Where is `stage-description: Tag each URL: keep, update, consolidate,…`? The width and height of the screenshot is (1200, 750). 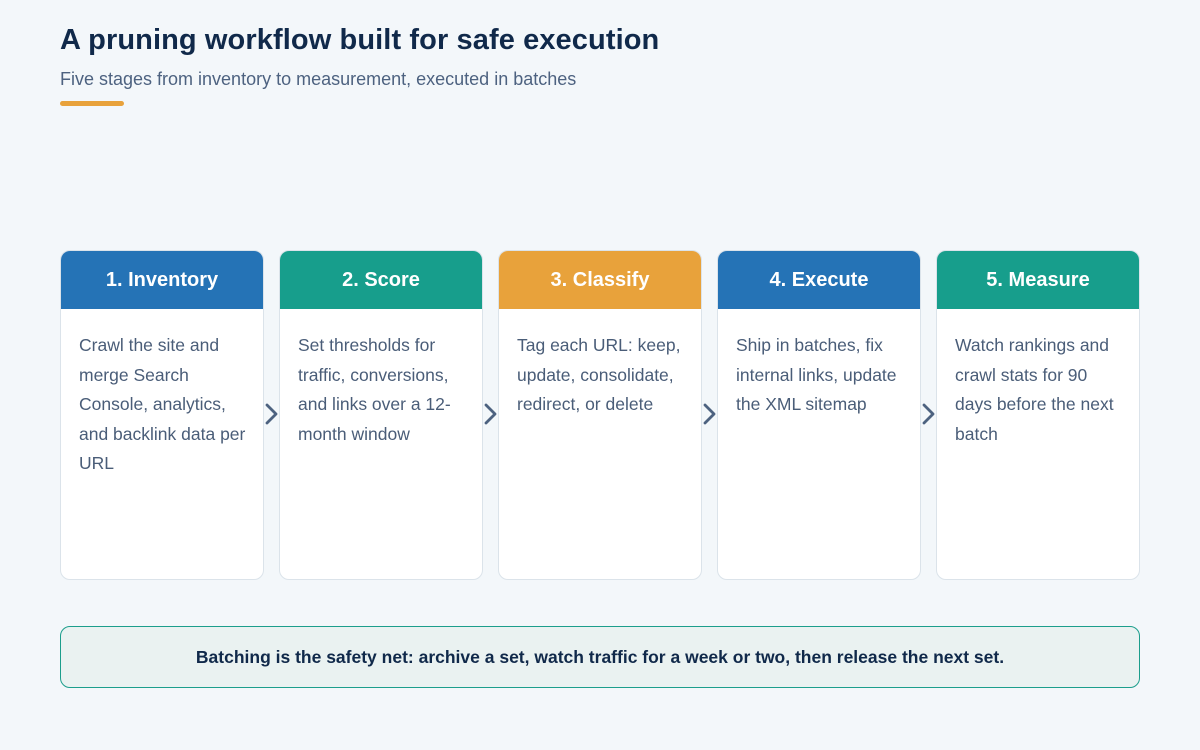
stage-description: Tag each URL: keep, update, consolidate,… is located at coordinates (599, 374).